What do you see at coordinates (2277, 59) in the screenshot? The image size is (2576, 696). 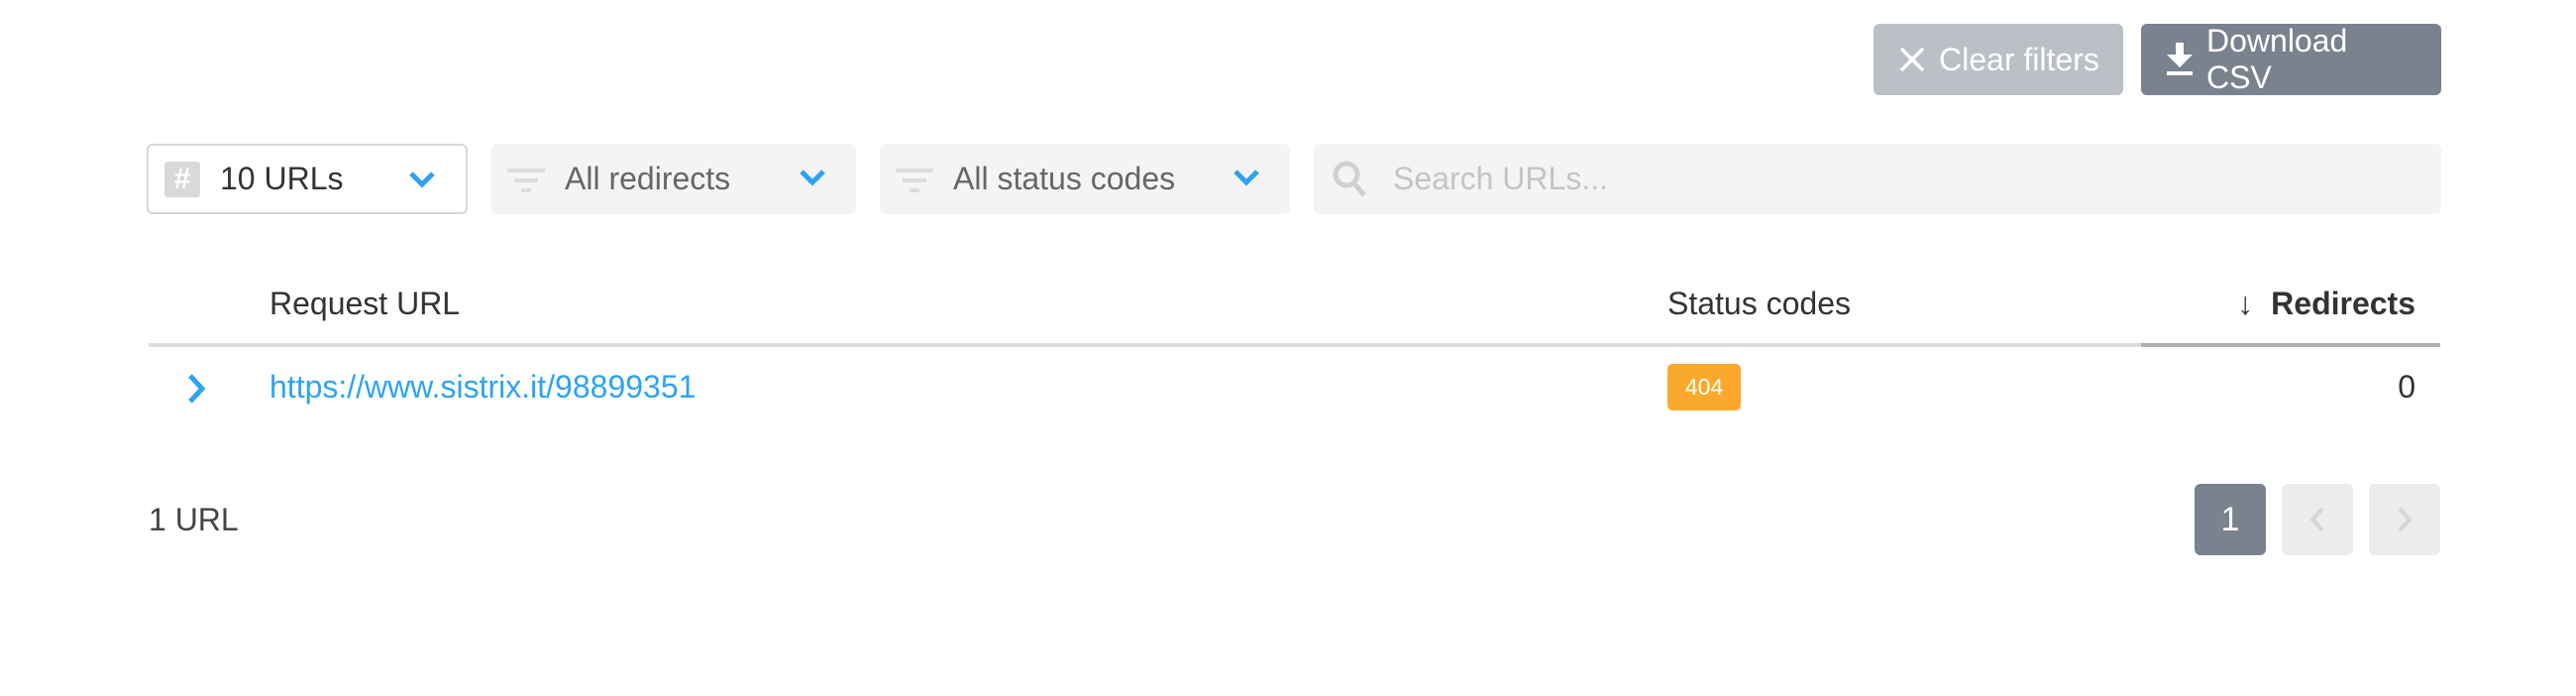 I see `download-csv-label: Download CSV` at bounding box center [2277, 59].